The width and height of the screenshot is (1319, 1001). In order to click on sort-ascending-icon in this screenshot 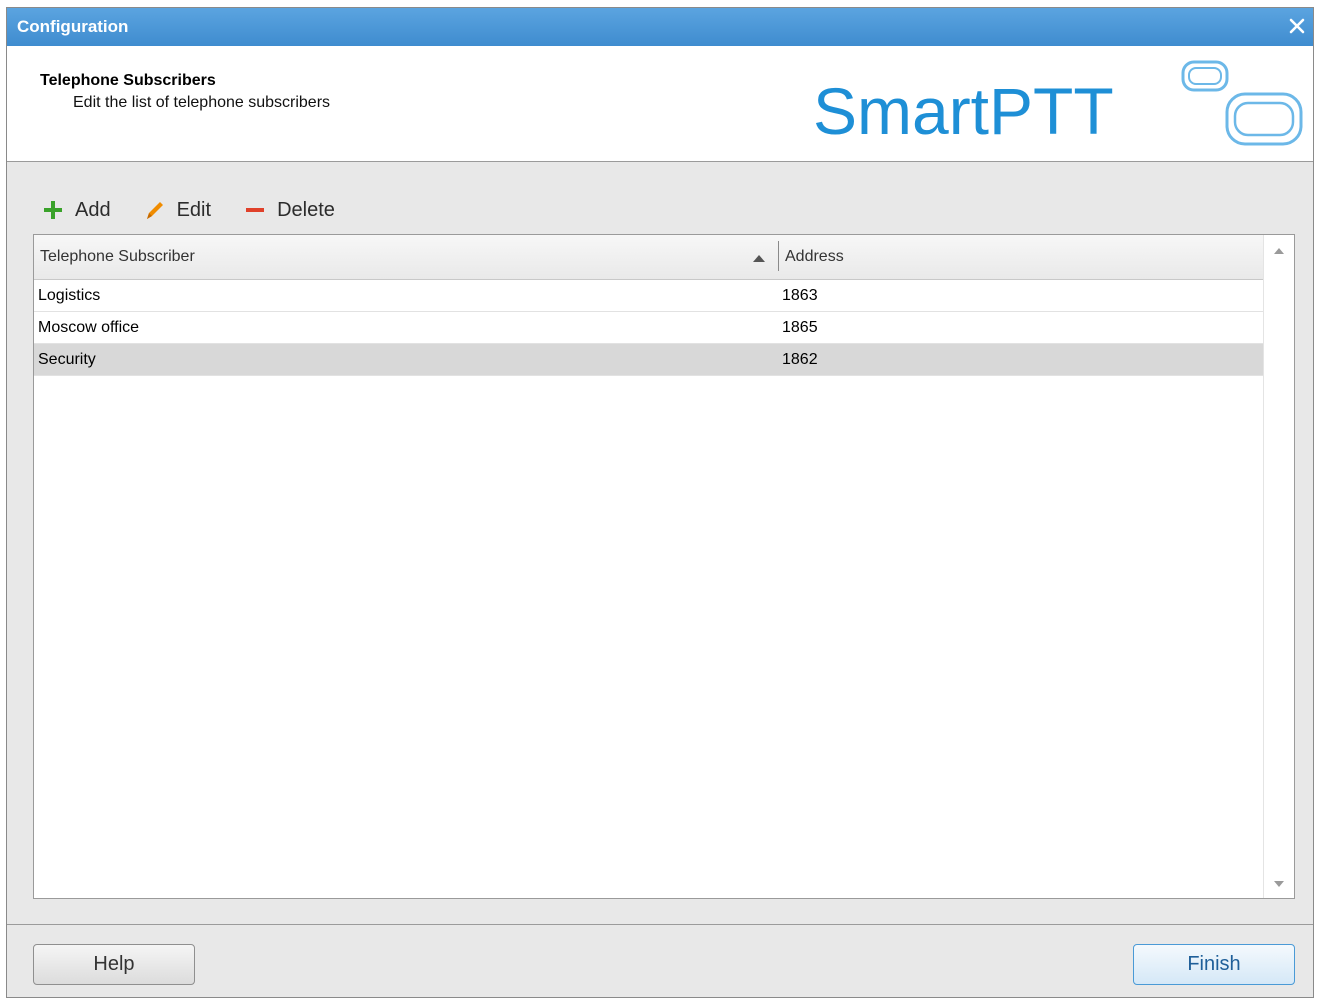, I will do `click(759, 258)`.